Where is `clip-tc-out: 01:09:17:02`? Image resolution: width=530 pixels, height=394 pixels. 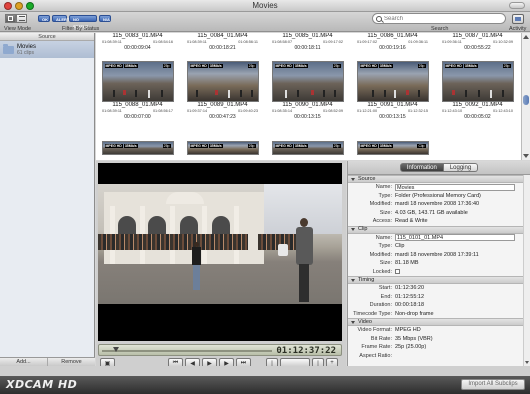 clip-tc-out: 01:09:17:02 is located at coordinates (332, 42).